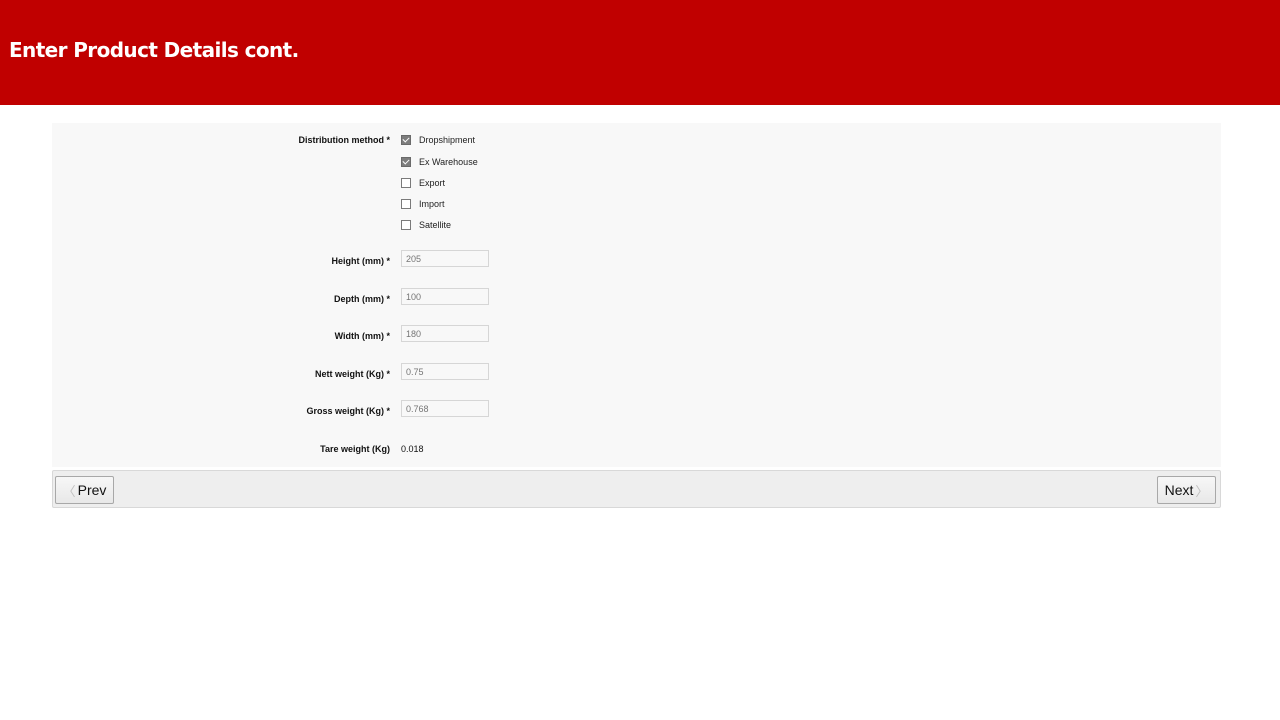 Image resolution: width=1280 pixels, height=720 pixels. What do you see at coordinates (406, 204) in the screenshot?
I see `checkbox-import` at bounding box center [406, 204].